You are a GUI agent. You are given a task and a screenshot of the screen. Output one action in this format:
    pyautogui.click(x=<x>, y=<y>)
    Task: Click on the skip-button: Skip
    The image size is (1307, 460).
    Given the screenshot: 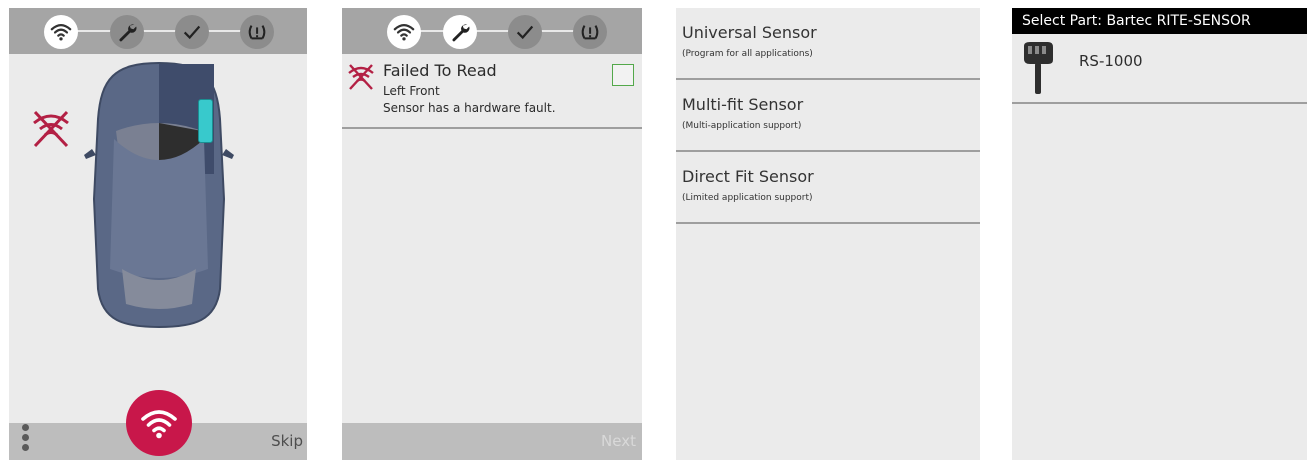 What is the action you would take?
    pyautogui.click(x=287, y=441)
    